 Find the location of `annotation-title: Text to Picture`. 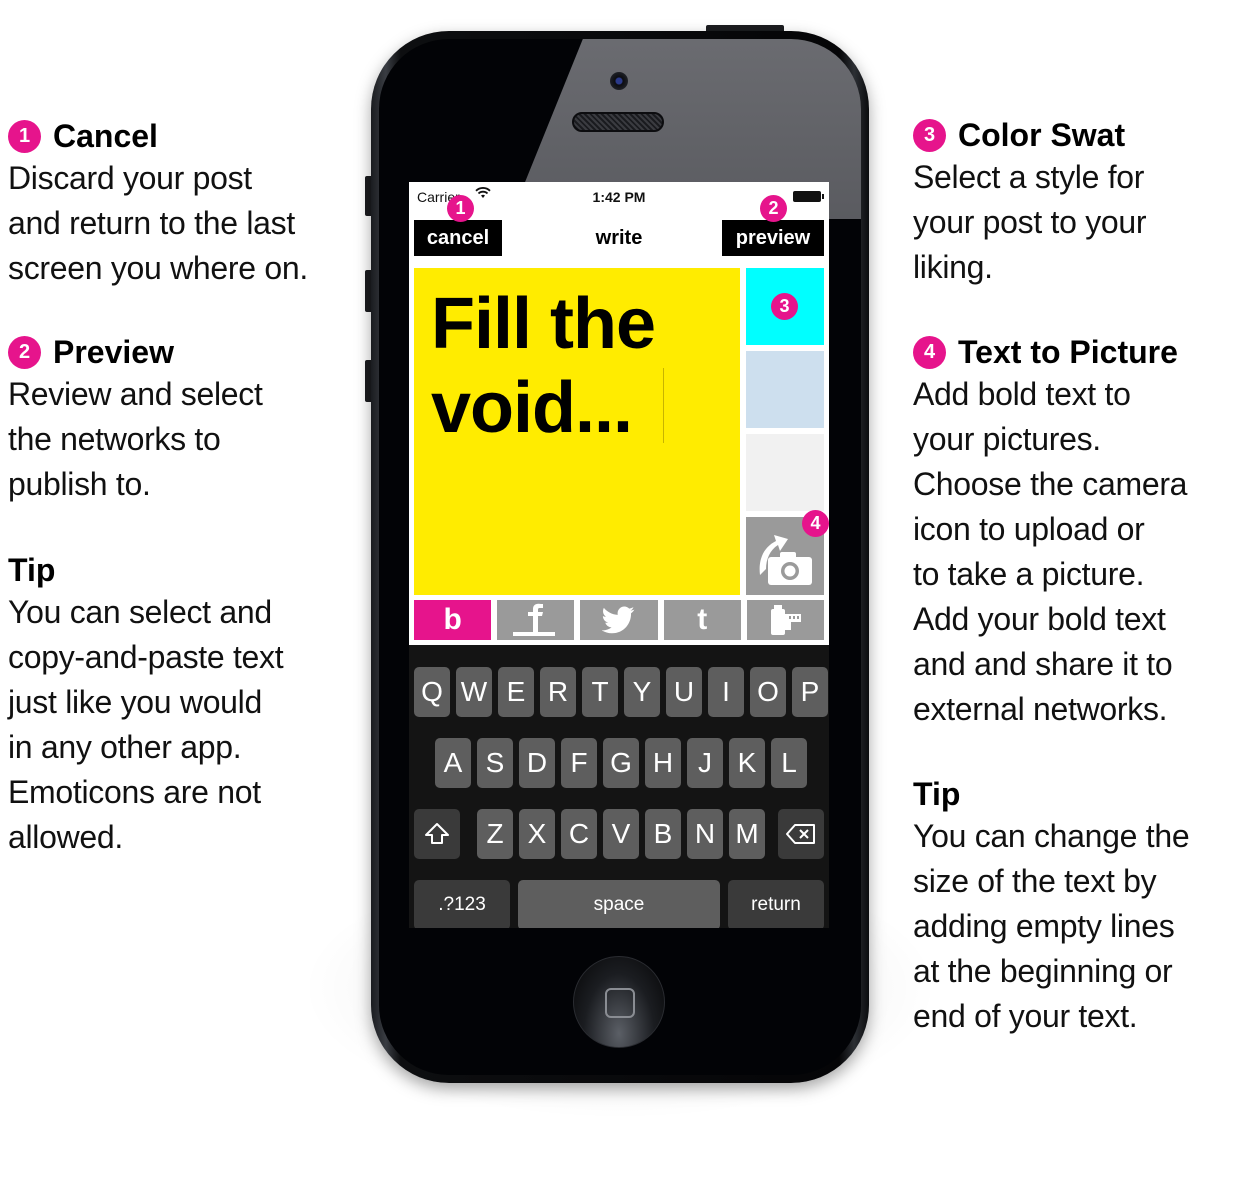

annotation-title: Text to Picture is located at coordinates (1068, 352).